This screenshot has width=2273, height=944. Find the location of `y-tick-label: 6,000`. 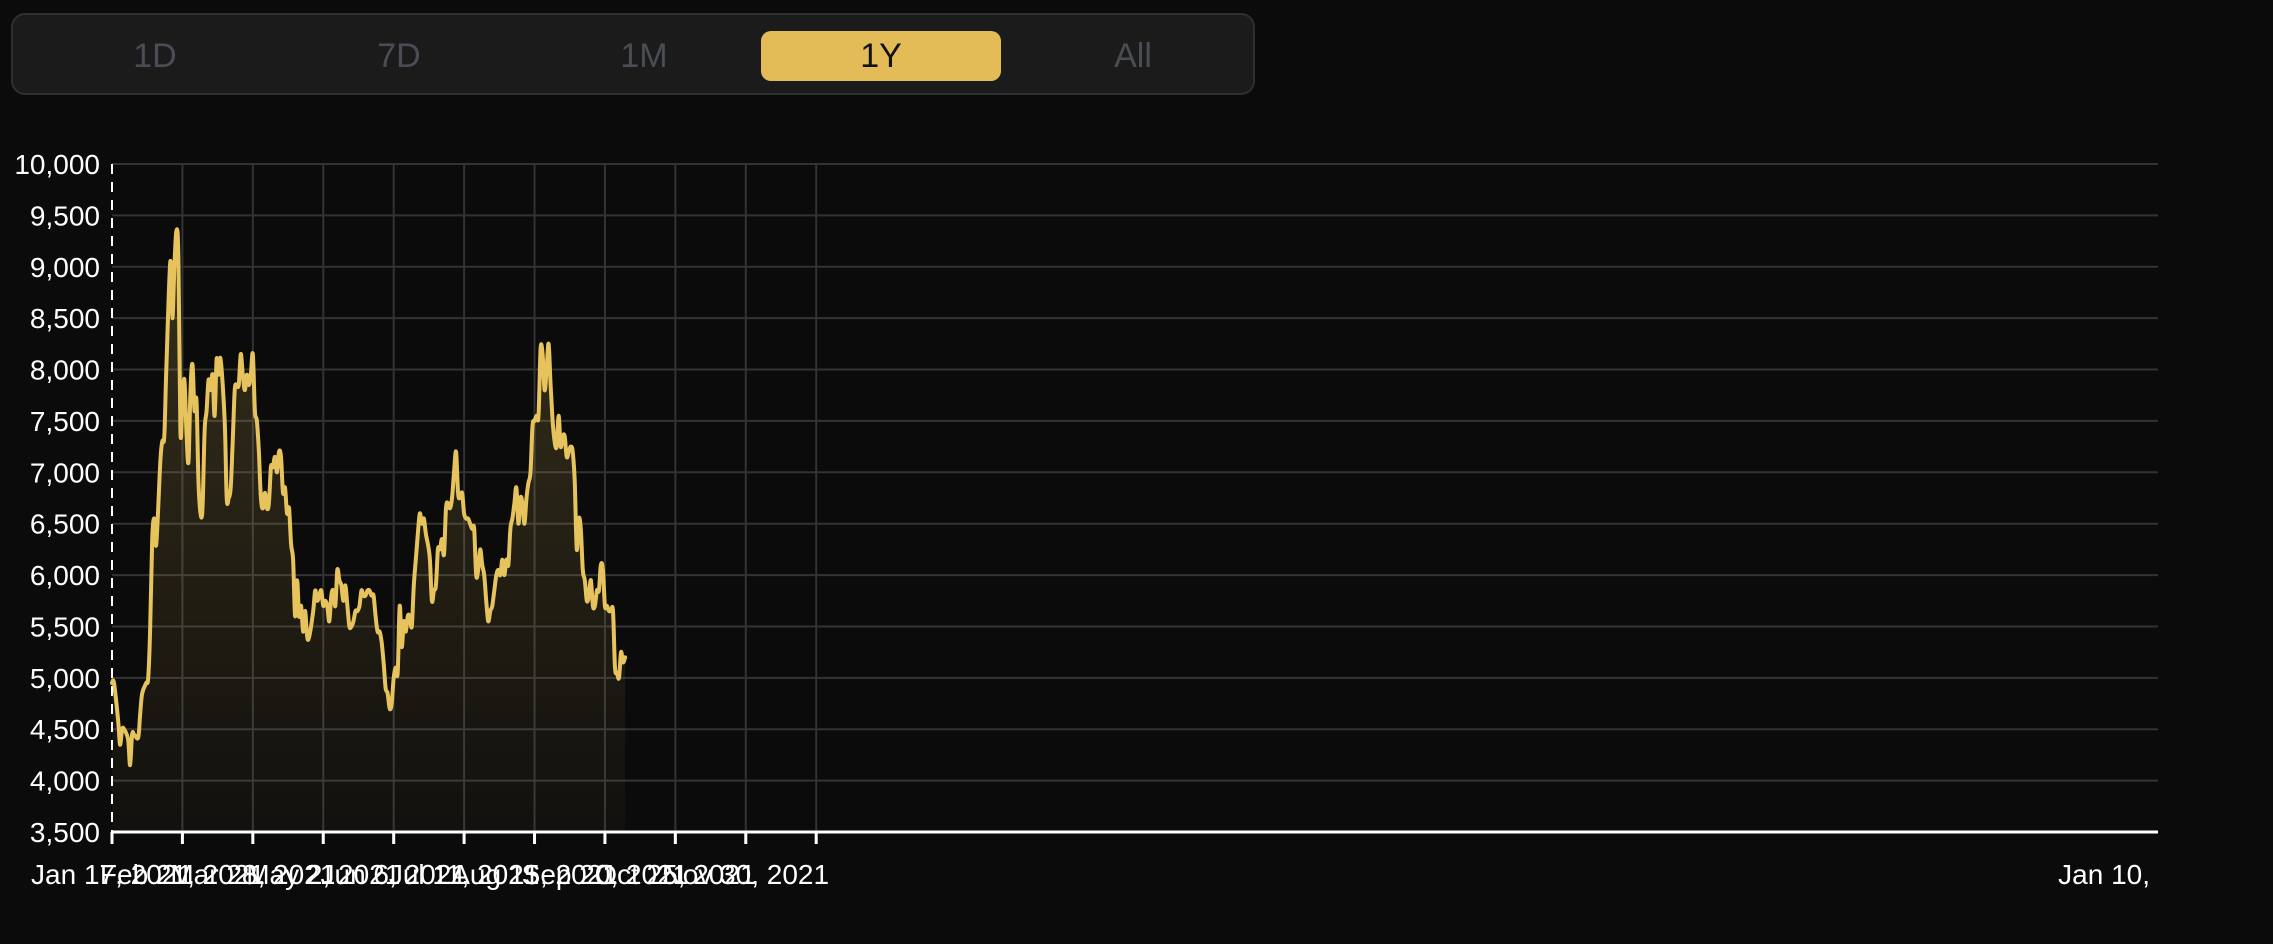

y-tick-label: 6,000 is located at coordinates (65, 575).